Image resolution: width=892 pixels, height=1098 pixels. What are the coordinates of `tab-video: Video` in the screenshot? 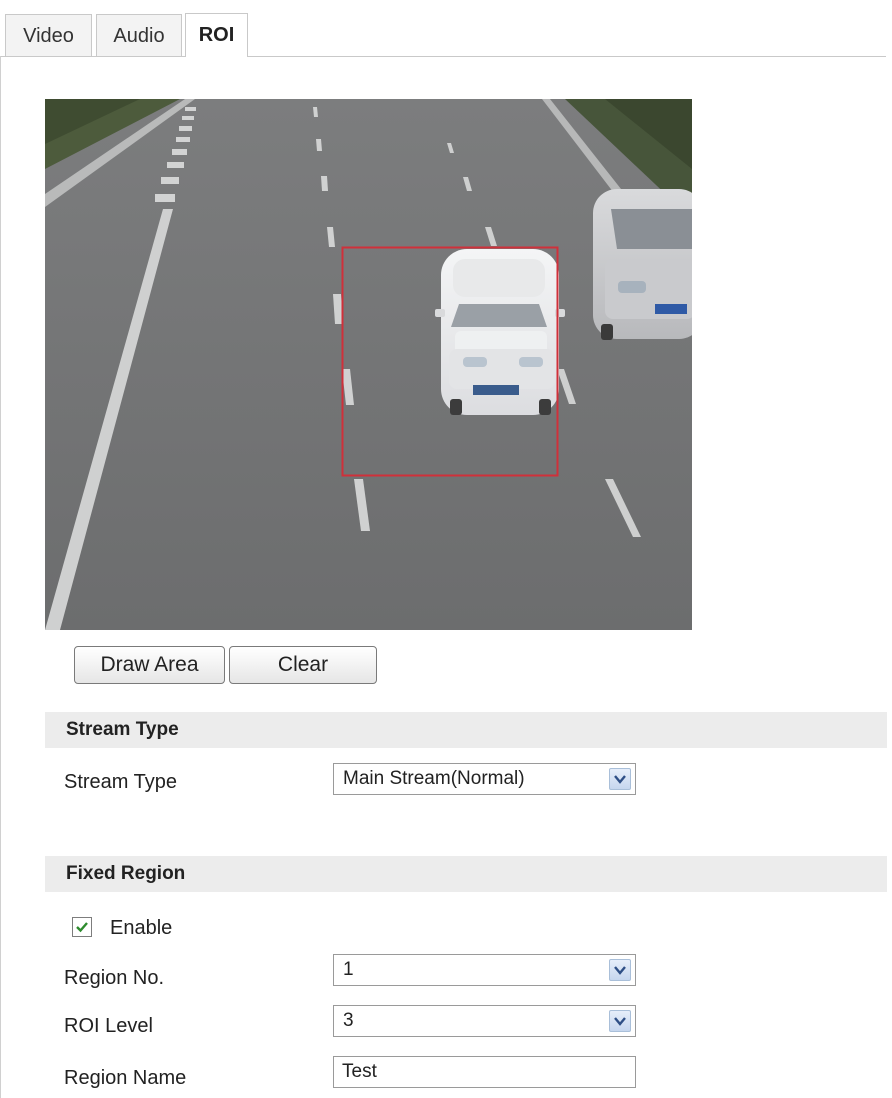 It's located at (48, 35).